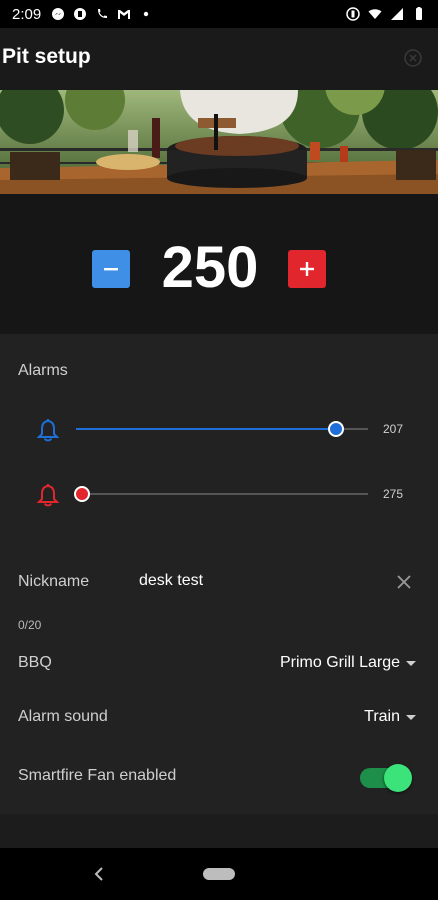 The width and height of the screenshot is (438, 900). I want to click on battery-icon, so click(419, 13).